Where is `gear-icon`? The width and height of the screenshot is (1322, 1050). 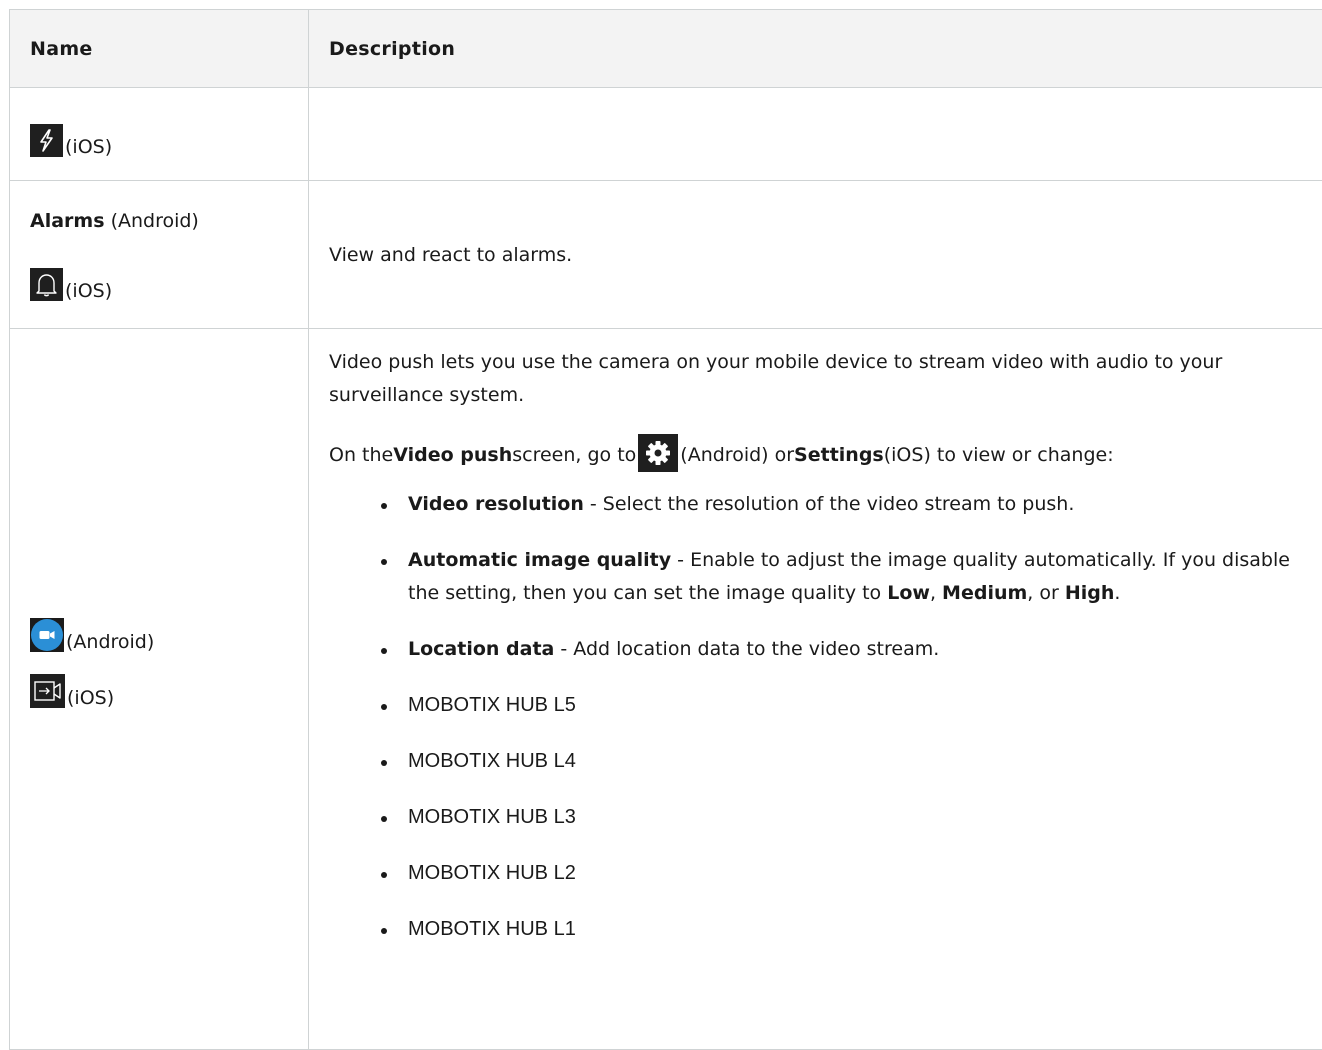 gear-icon is located at coordinates (658, 453).